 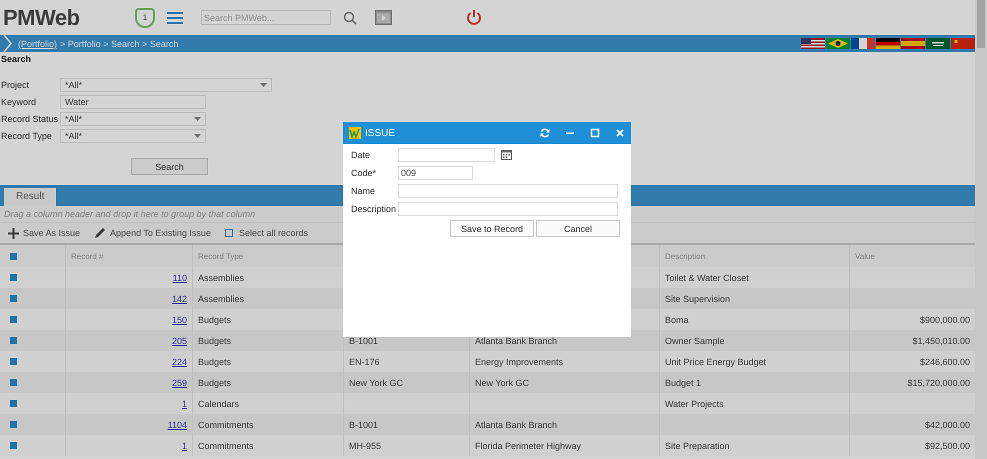 What do you see at coordinates (446, 155) in the screenshot?
I see `date-field` at bounding box center [446, 155].